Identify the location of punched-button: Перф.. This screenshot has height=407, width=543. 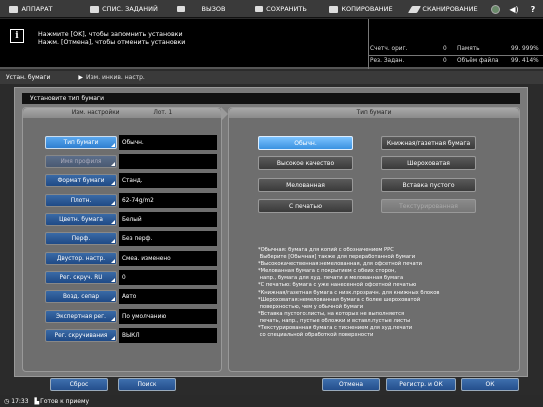
(81, 238).